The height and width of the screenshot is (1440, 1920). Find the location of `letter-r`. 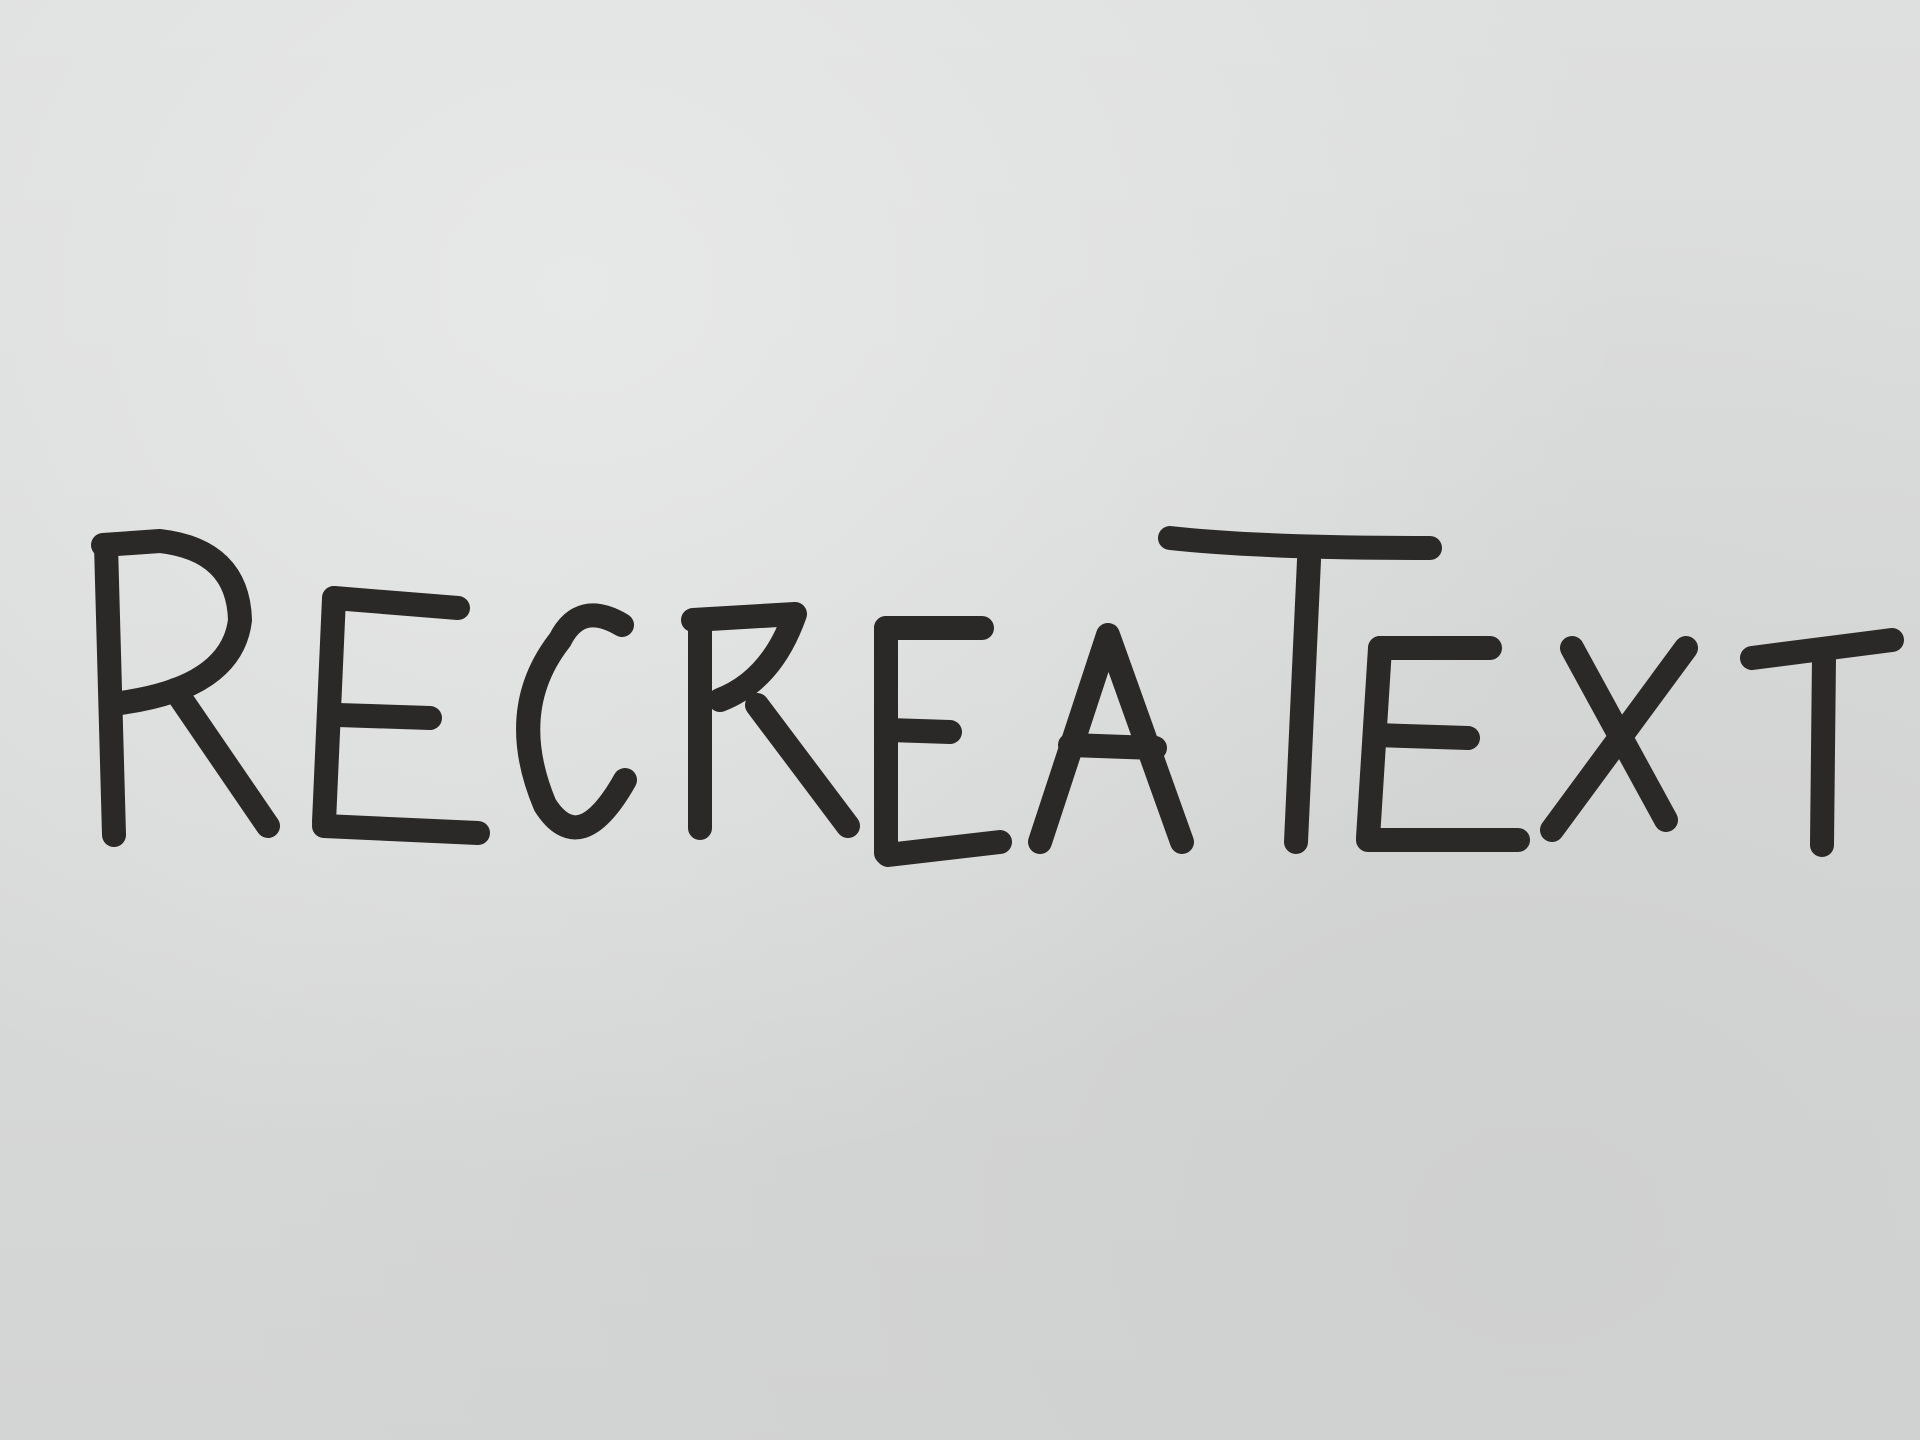

letter-r is located at coordinates (185, 688).